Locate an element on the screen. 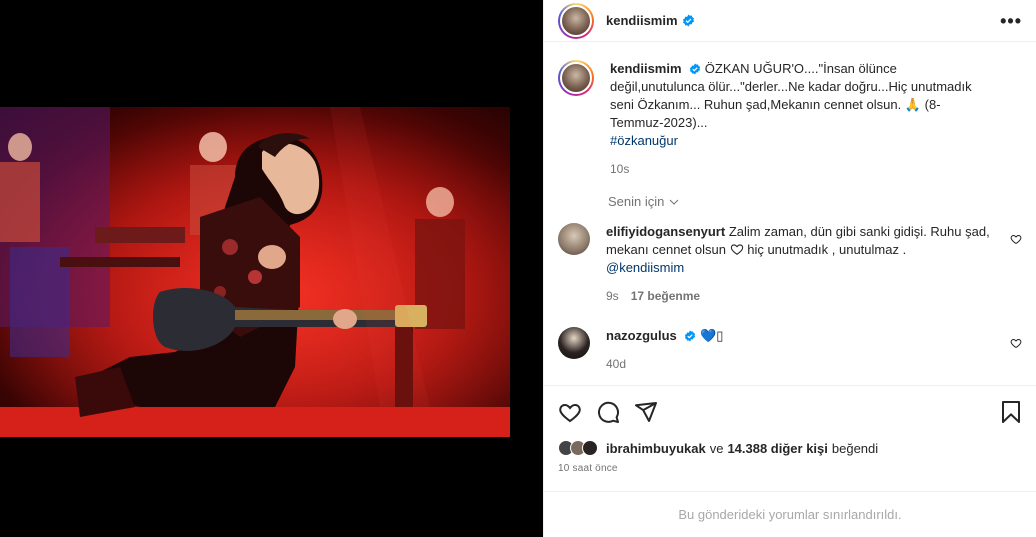  comment-meta: 9s 17 beğenme is located at coordinates (798, 296).